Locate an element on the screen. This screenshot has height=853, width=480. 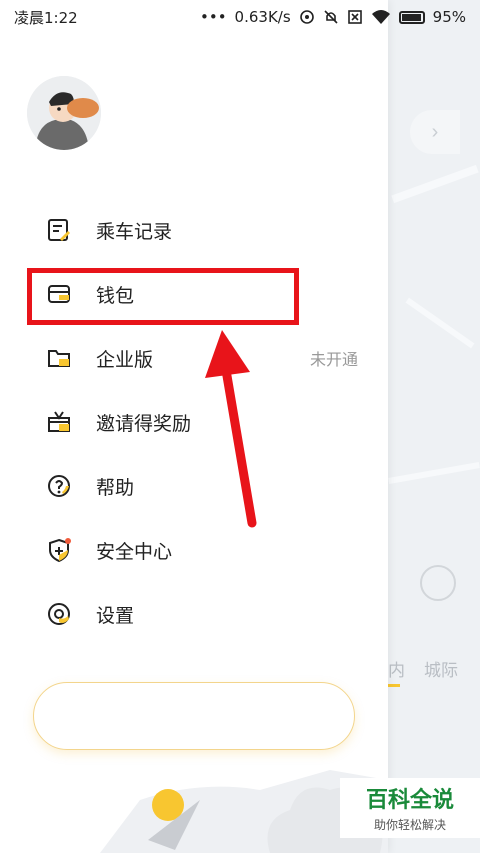
hotspot-icon is located at coordinates (306, 17).